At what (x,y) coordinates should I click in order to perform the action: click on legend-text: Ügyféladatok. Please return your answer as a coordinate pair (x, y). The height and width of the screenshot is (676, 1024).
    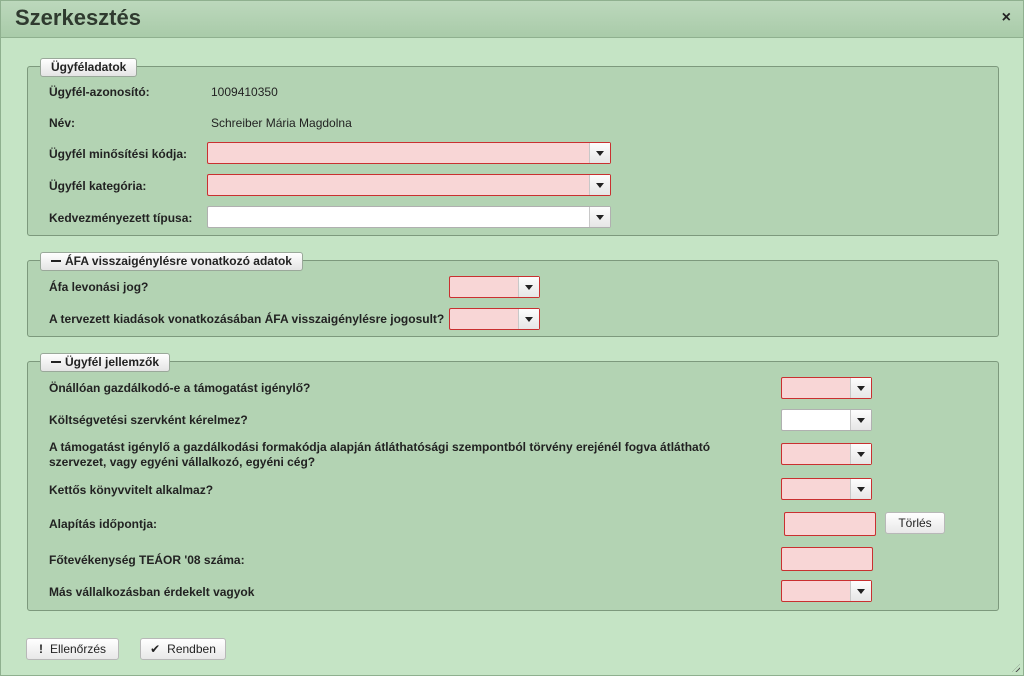
    Looking at the image, I should click on (89, 67).